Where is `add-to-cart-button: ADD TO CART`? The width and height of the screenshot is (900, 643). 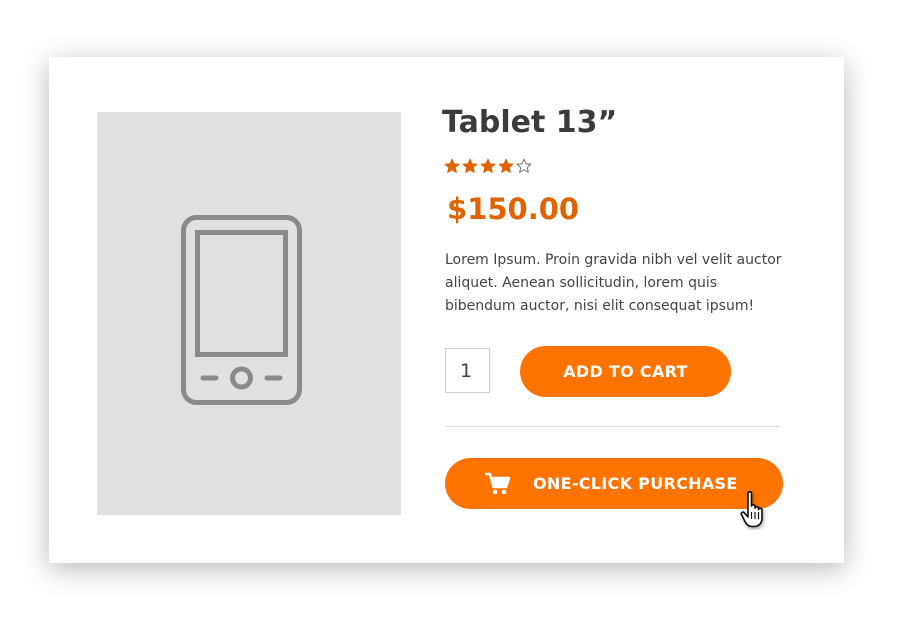 add-to-cart-button: ADD TO CART is located at coordinates (625, 371).